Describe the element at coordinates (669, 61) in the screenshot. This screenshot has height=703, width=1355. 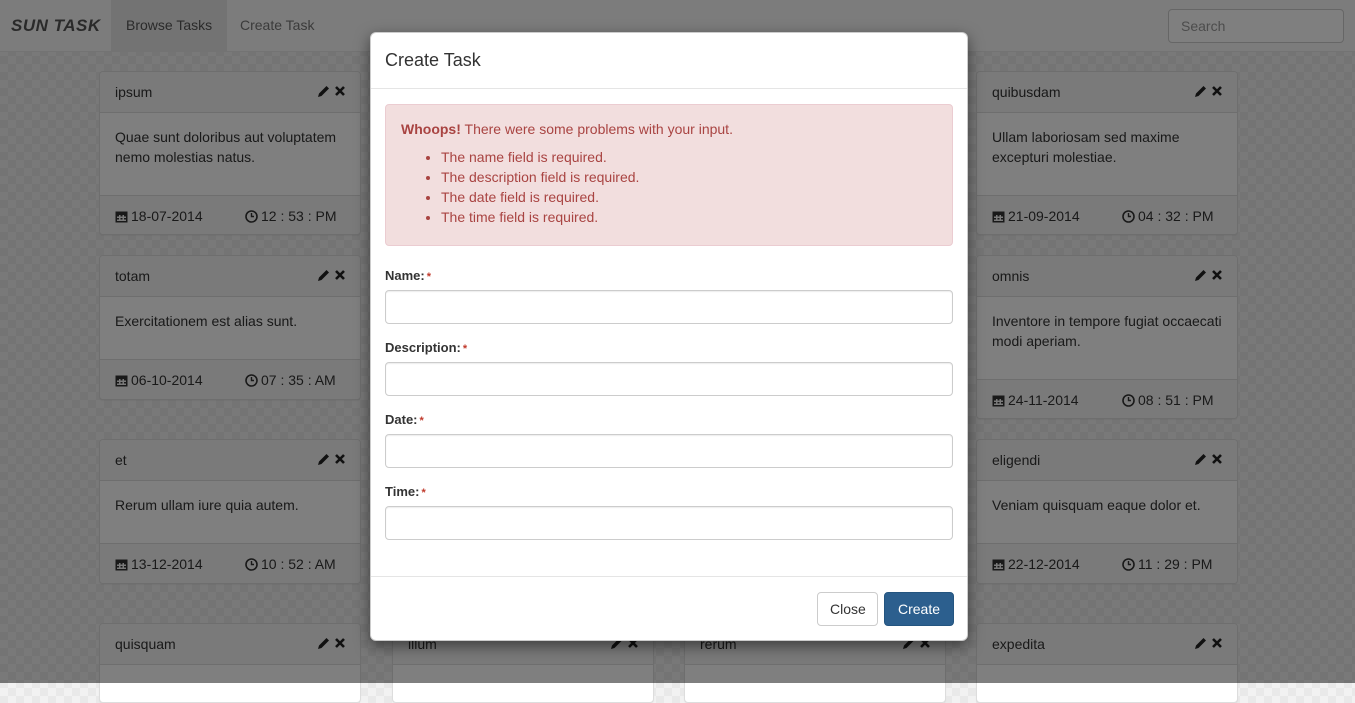
I see `modal-header: Create Task` at that location.